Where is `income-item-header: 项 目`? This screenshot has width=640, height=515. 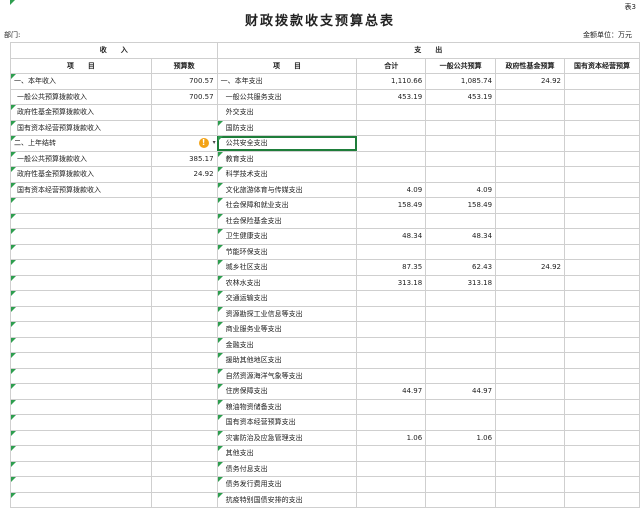 income-item-header: 项 目 is located at coordinates (81, 65).